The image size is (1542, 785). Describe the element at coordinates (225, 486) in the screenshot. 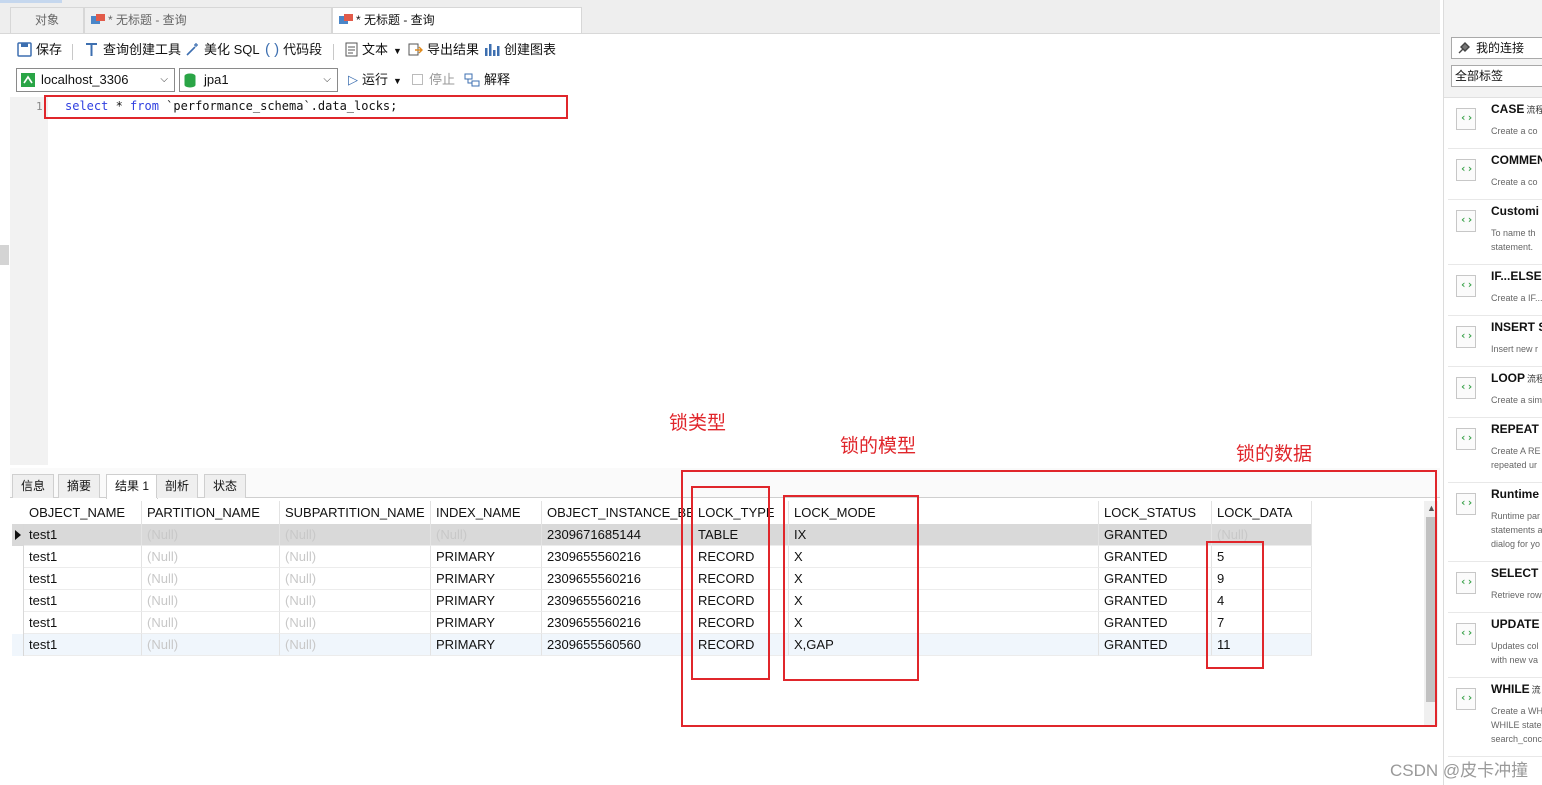

I see `tab-status: 状态` at that location.